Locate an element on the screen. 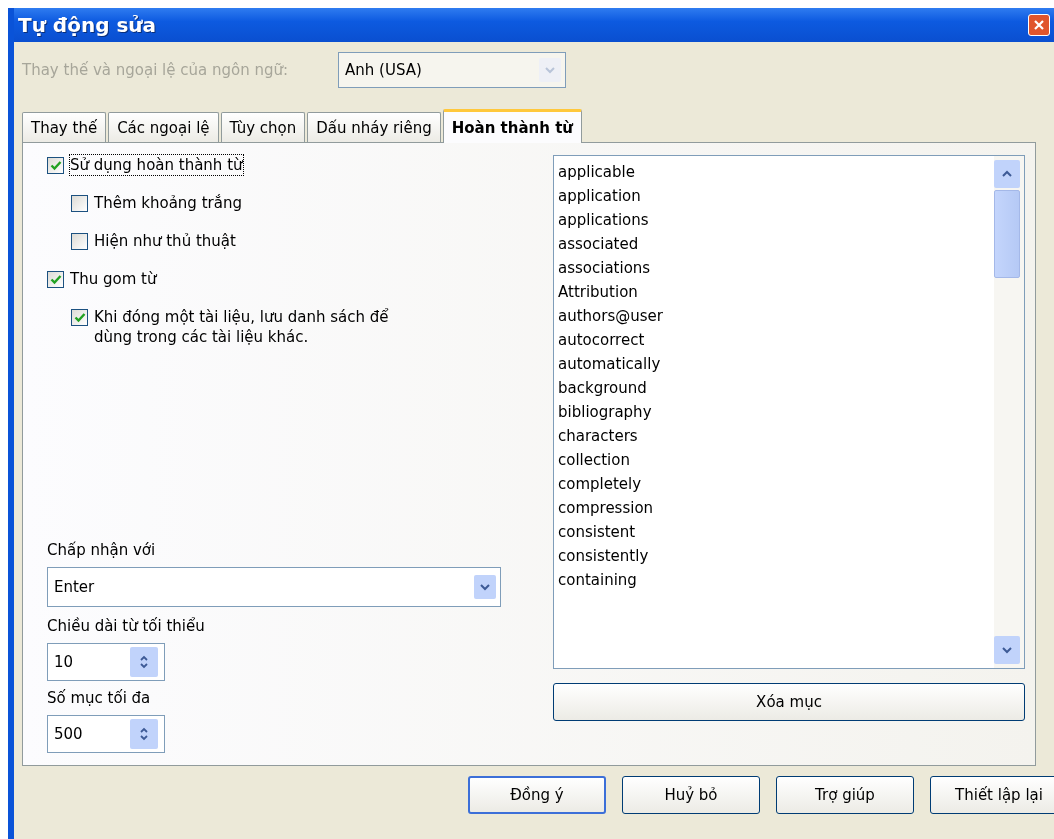 Image resolution: width=1054 pixels, height=839 pixels. list-item: authors@user is located at coordinates (774, 316).